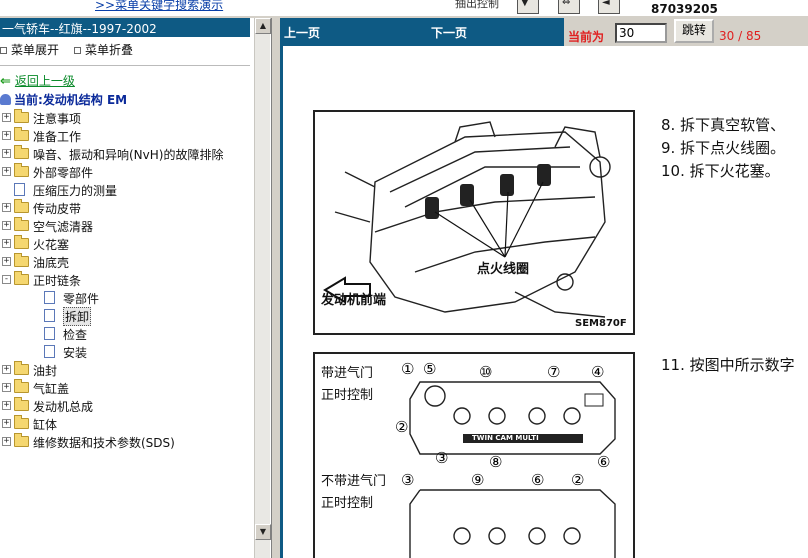  Describe the element at coordinates (302, 32) in the screenshot. I see `previous-page-button: 上一页` at that location.